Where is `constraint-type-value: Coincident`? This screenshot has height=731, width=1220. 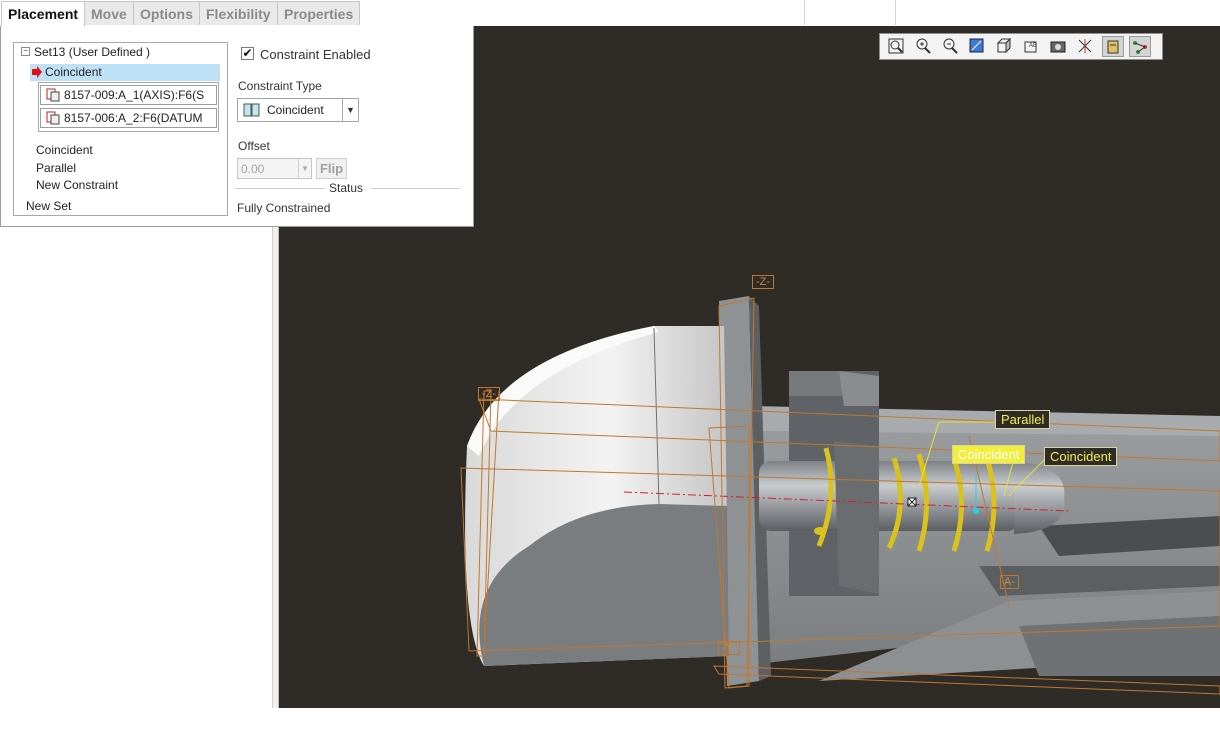 constraint-type-value: Coincident is located at coordinates (295, 110).